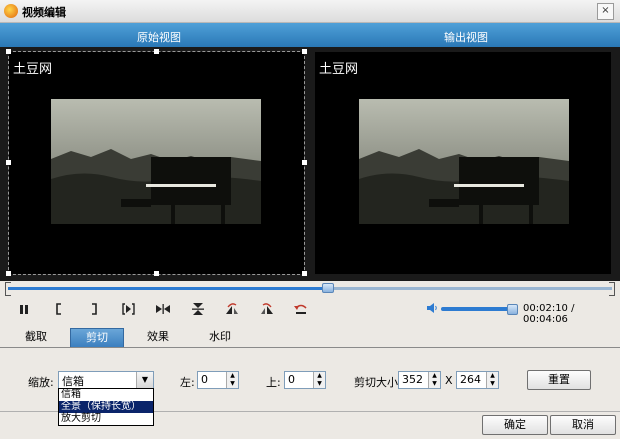 The height and width of the screenshot is (439, 620). What do you see at coordinates (232, 309) in the screenshot?
I see `rotate-left-icon` at bounding box center [232, 309].